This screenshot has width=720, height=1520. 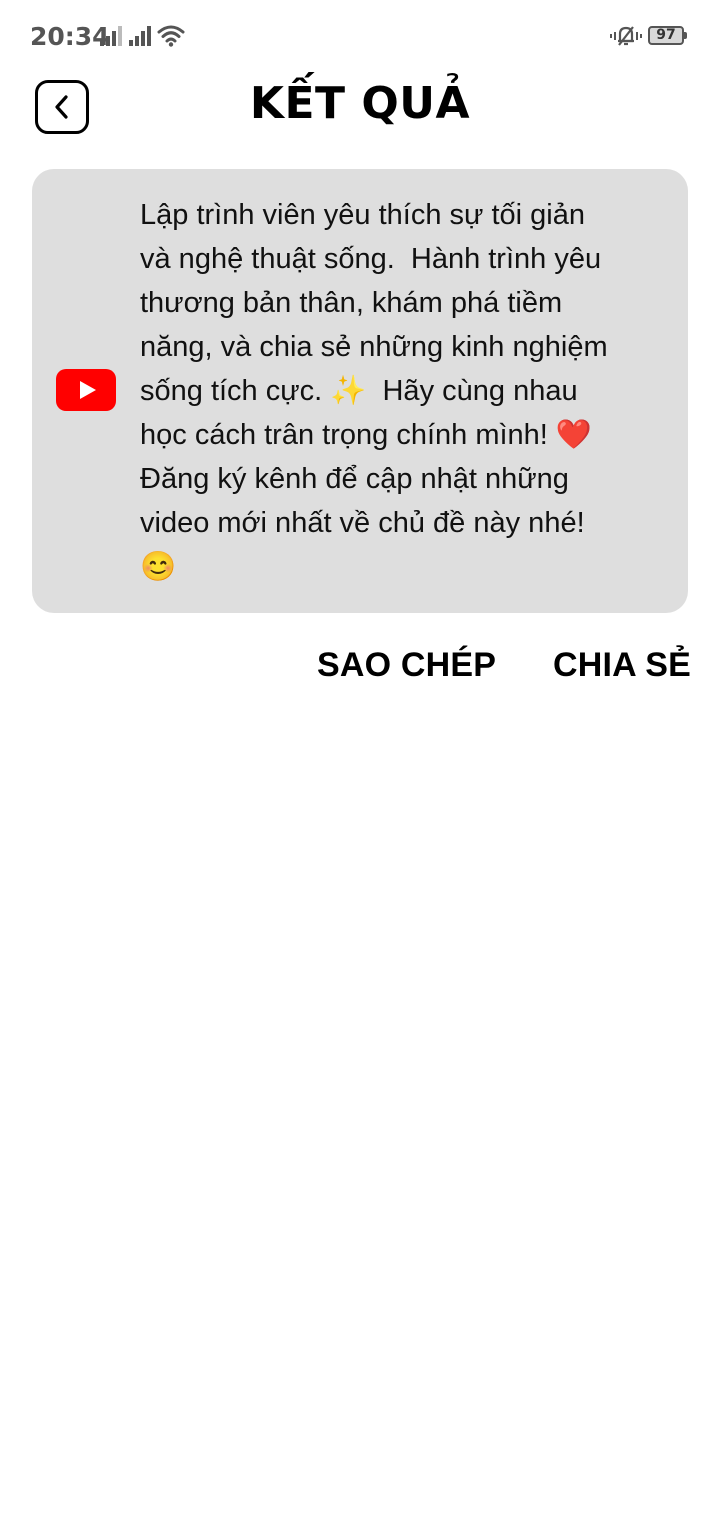 I want to click on battery-level: 97, so click(x=666, y=35).